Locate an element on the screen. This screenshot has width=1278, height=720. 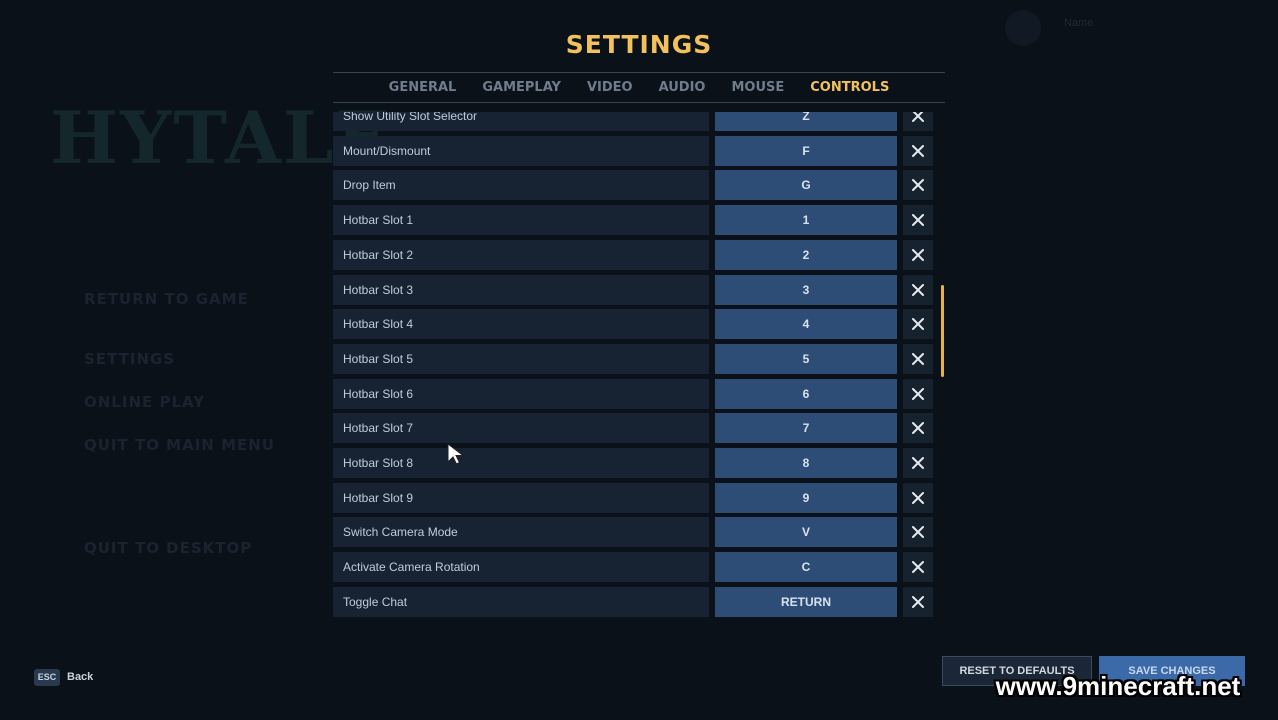
keybinding-action-label: Hotbar Slot 7 is located at coordinates (521, 428).